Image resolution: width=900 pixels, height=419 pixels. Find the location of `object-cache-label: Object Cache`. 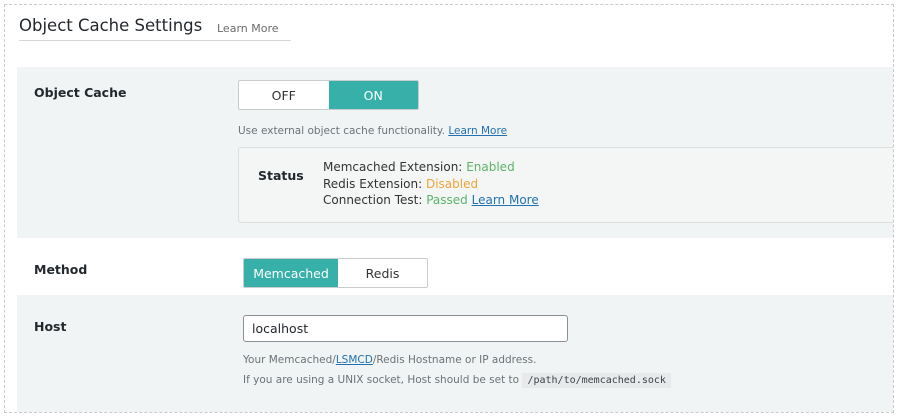

object-cache-label: Object Cache is located at coordinates (80, 92).